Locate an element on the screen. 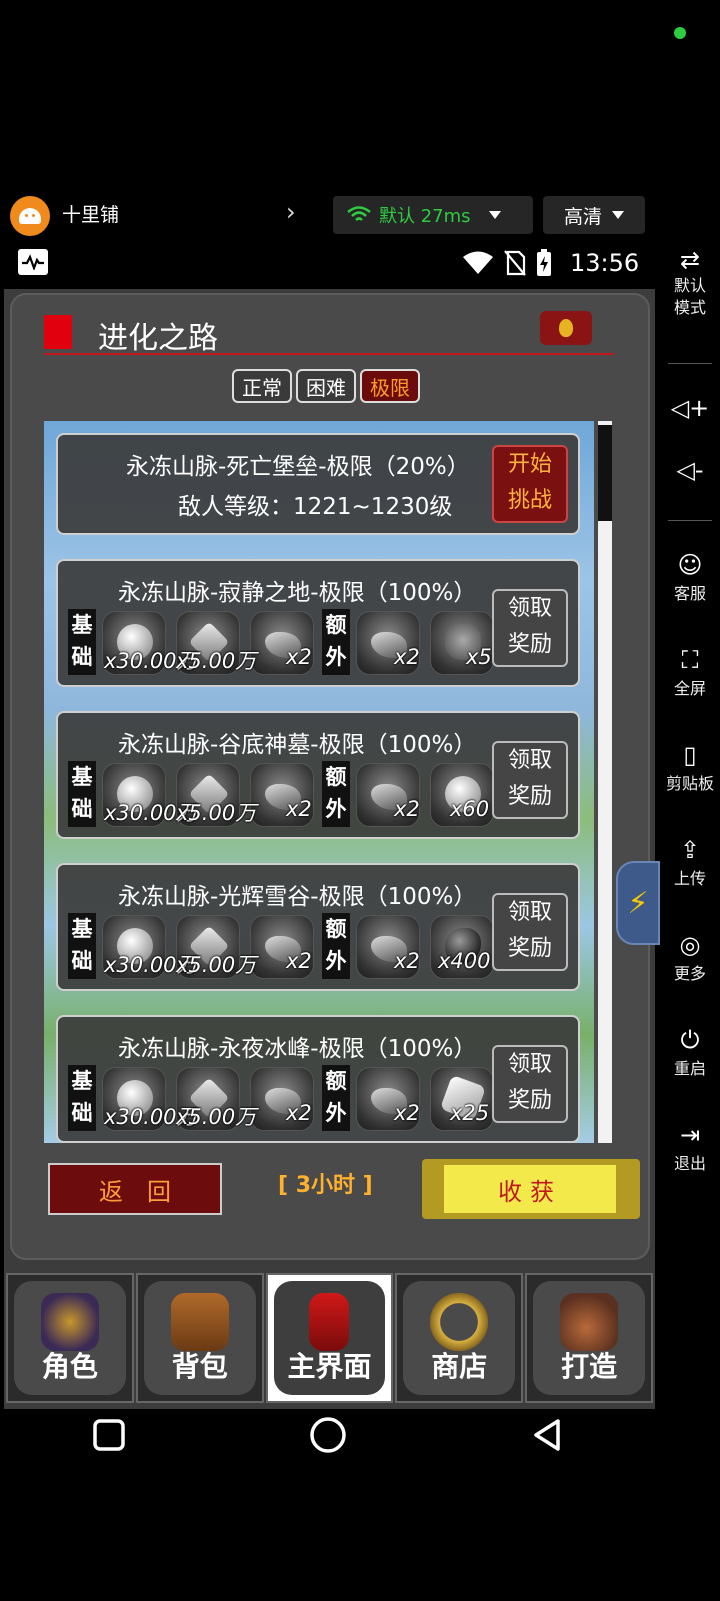 This screenshot has height=1601, width=720. sidebar-label: 更多 is located at coordinates (689, 973).